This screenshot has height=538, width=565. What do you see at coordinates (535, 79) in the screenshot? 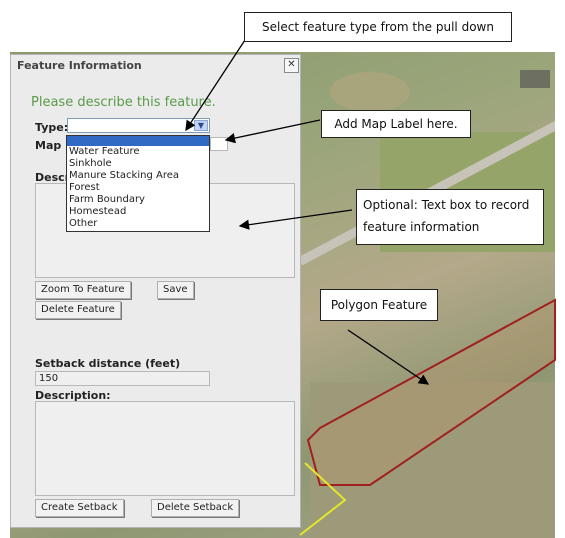
I see `map-building` at bounding box center [535, 79].